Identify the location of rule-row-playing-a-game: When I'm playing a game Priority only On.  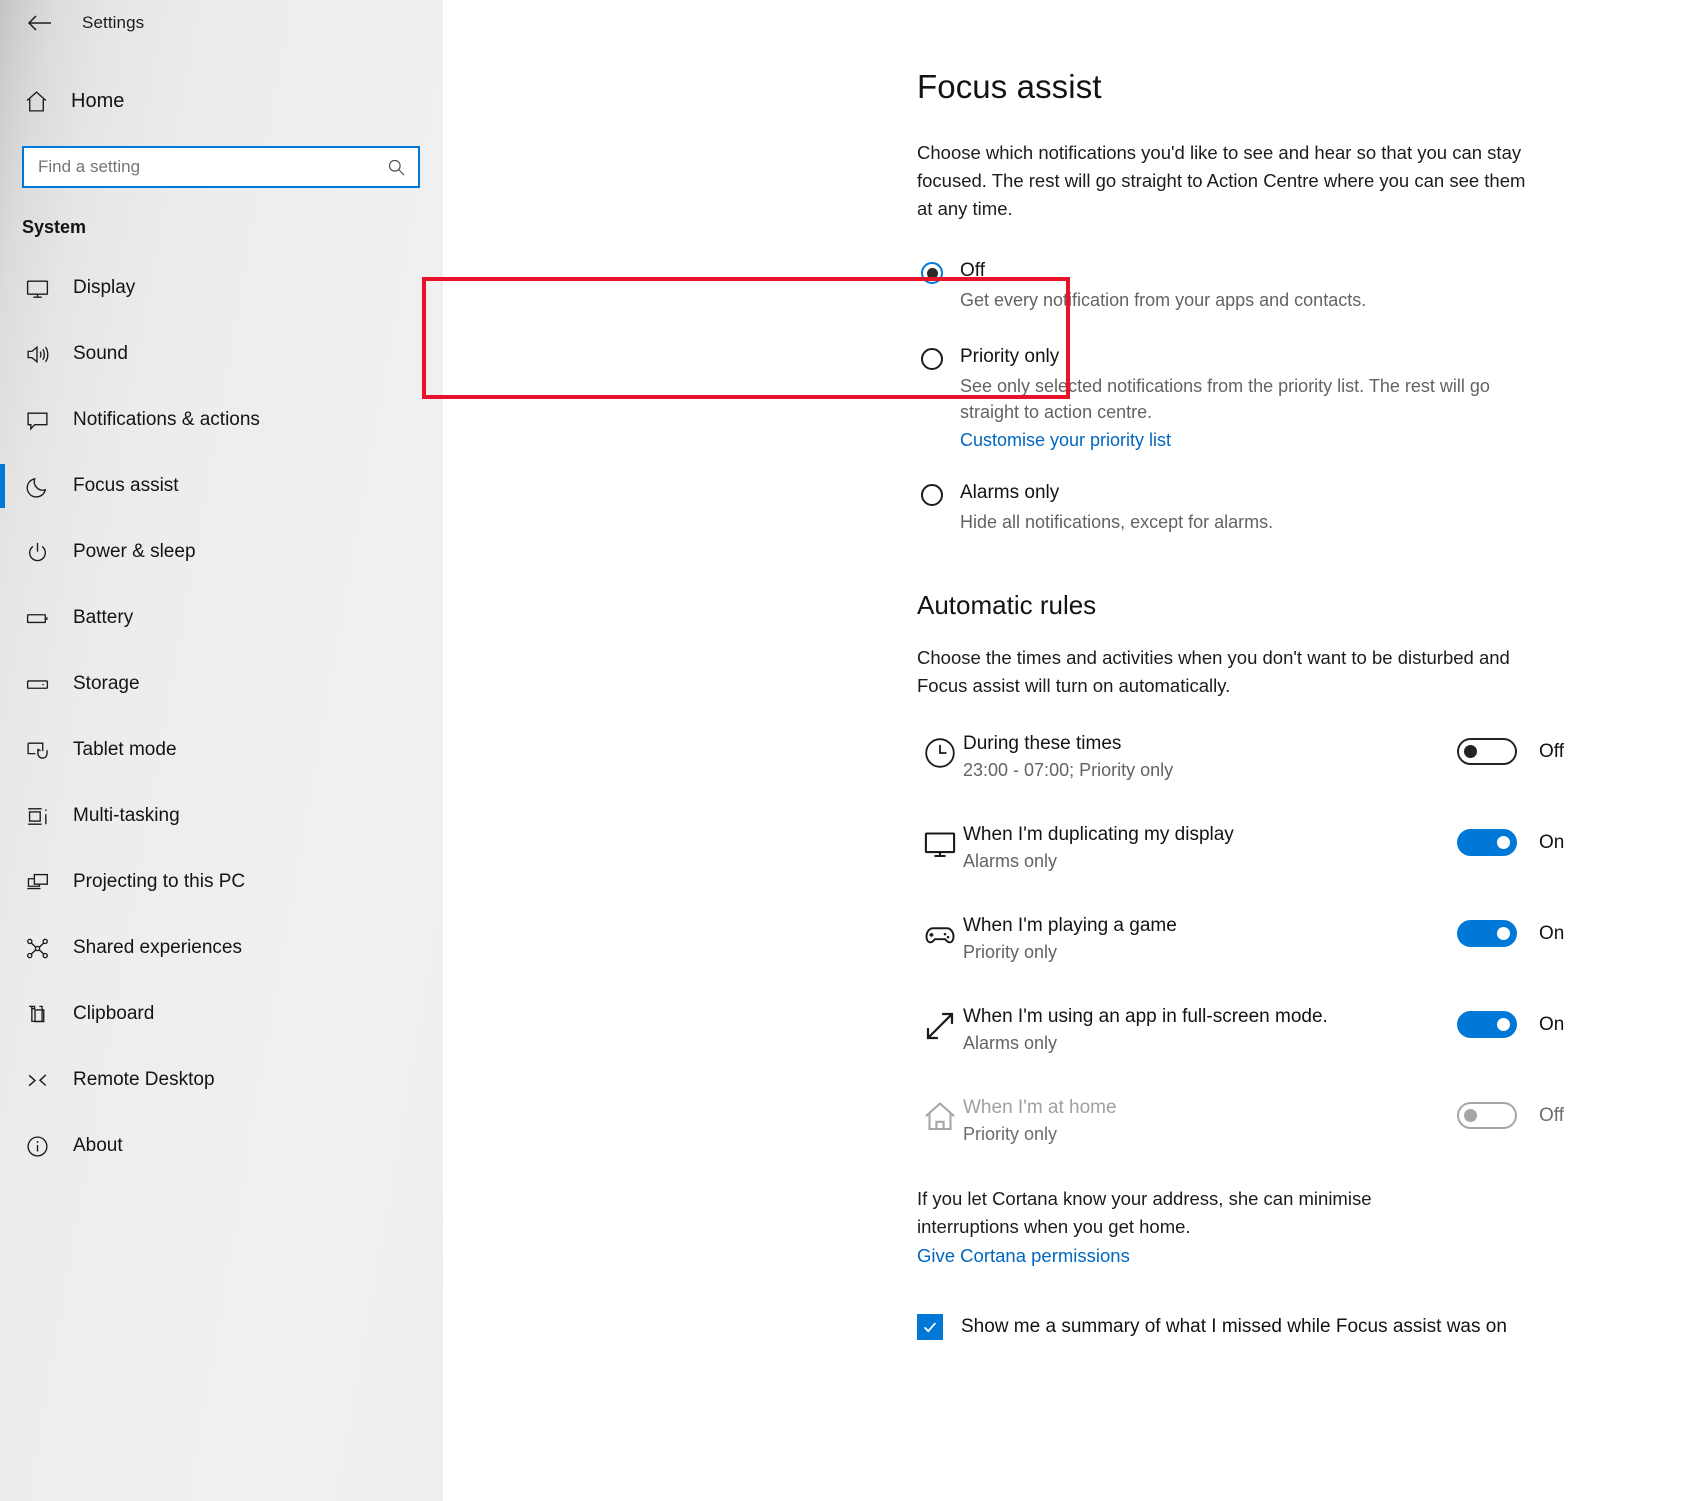
(1287, 956).